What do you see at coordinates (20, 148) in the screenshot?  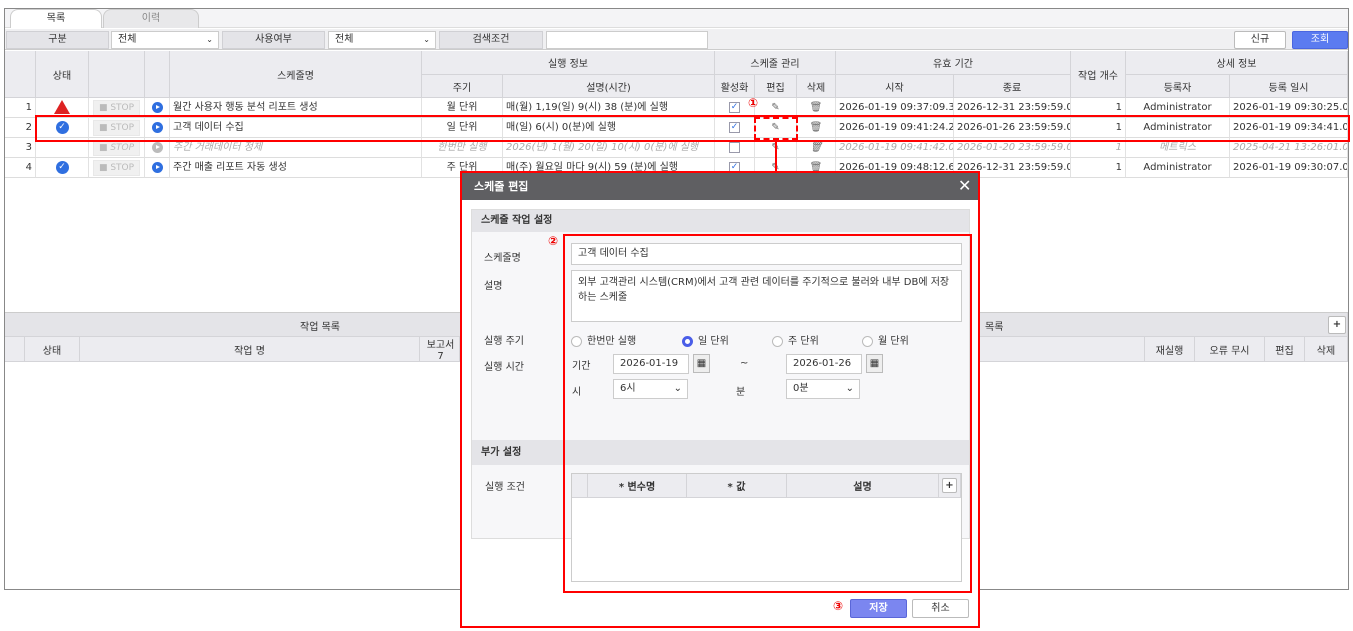 I see `cell-no: 3` at bounding box center [20, 148].